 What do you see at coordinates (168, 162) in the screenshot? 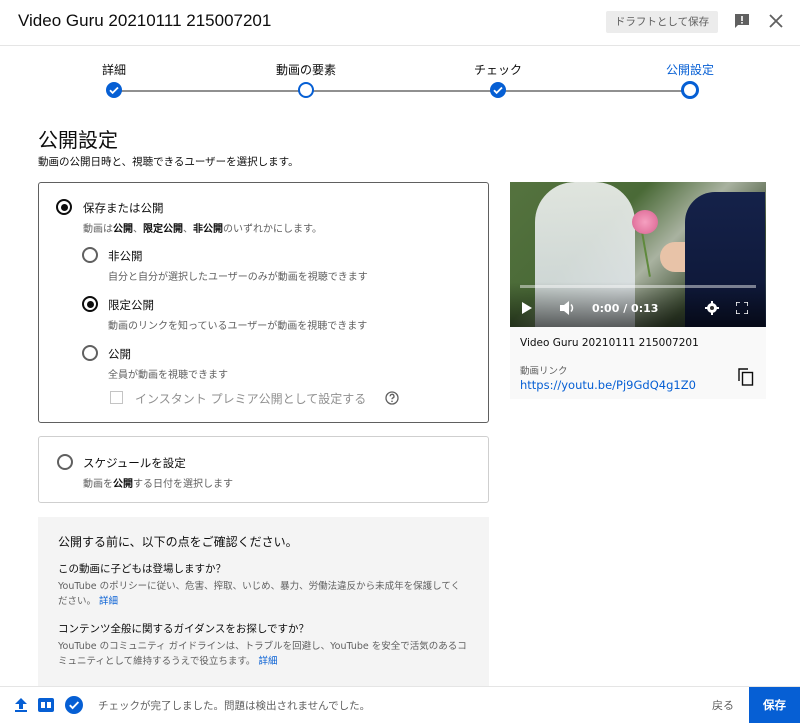
I see `page-description: 動画の公開日時と、視聴できるユーザーを選択します。` at bounding box center [168, 162].